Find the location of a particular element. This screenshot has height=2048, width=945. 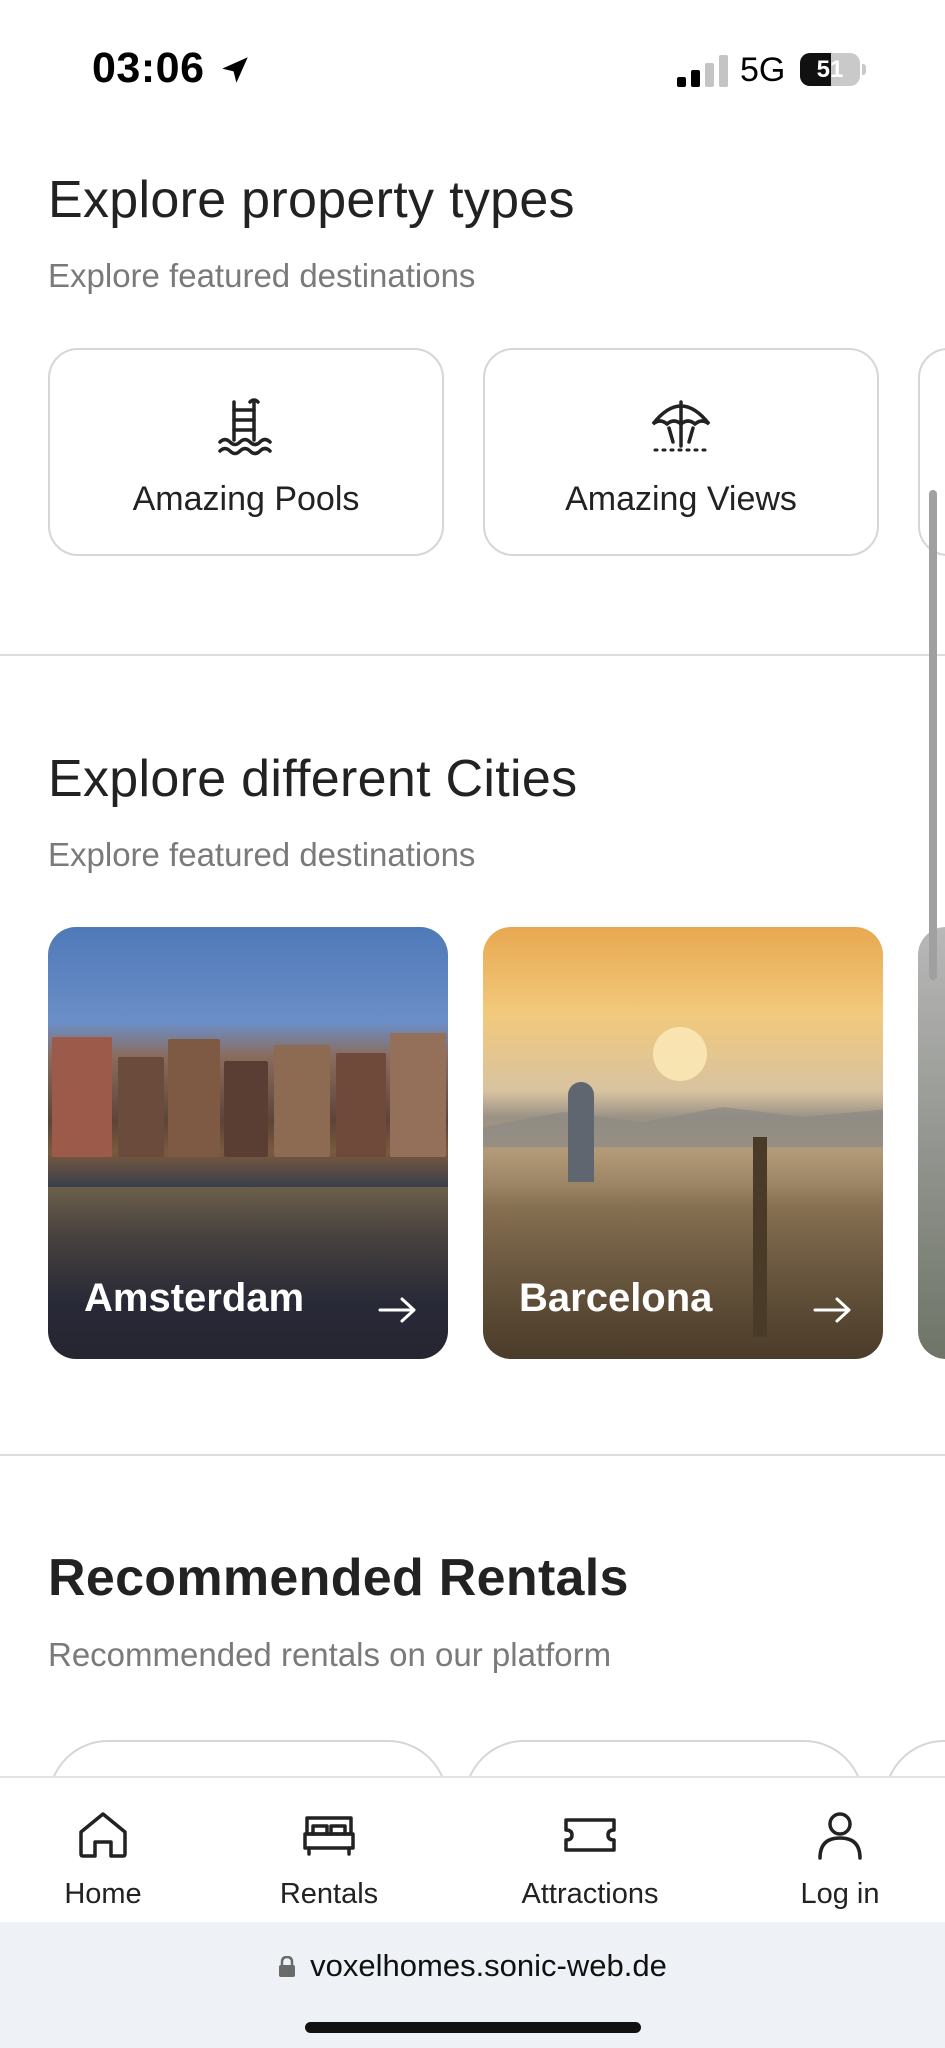

bed-icon is located at coordinates (329, 1836).